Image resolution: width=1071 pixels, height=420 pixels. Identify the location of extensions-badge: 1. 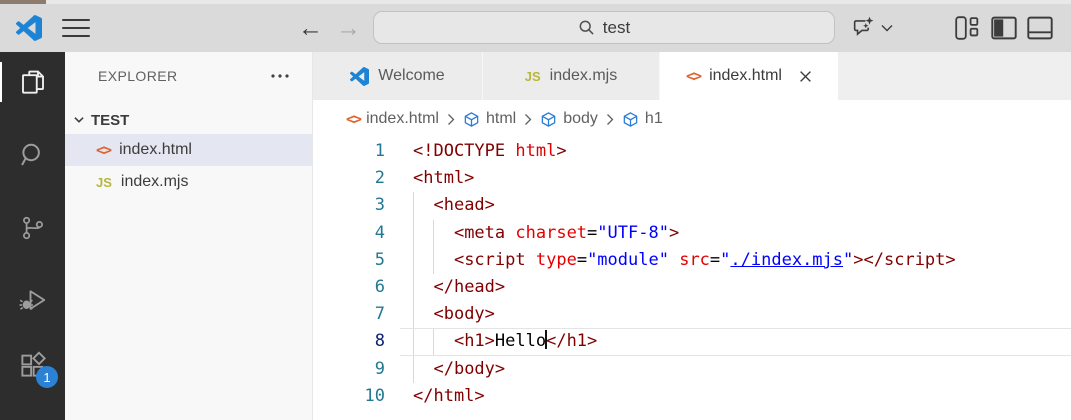
(47, 377).